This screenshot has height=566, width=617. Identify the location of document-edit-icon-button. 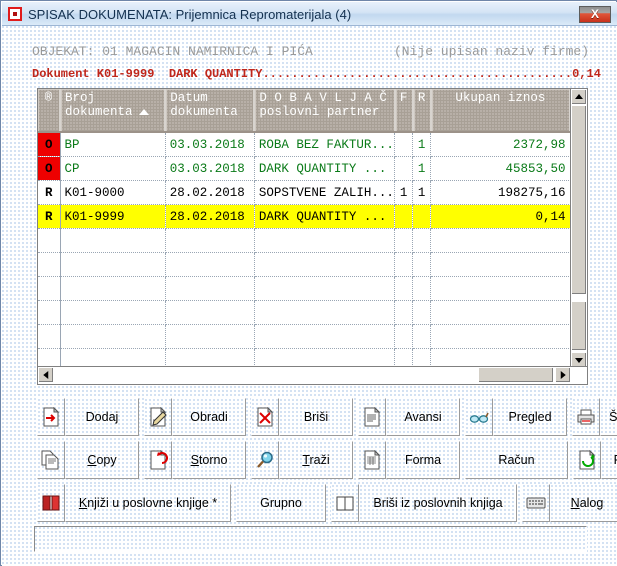
(158, 417).